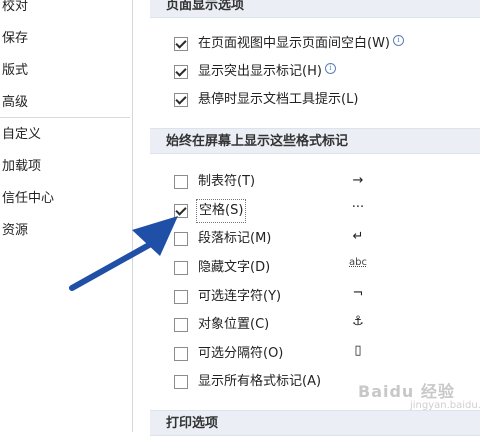  What do you see at coordinates (66, 103) in the screenshot?
I see `sidebar-item-advanced: 高级` at bounding box center [66, 103].